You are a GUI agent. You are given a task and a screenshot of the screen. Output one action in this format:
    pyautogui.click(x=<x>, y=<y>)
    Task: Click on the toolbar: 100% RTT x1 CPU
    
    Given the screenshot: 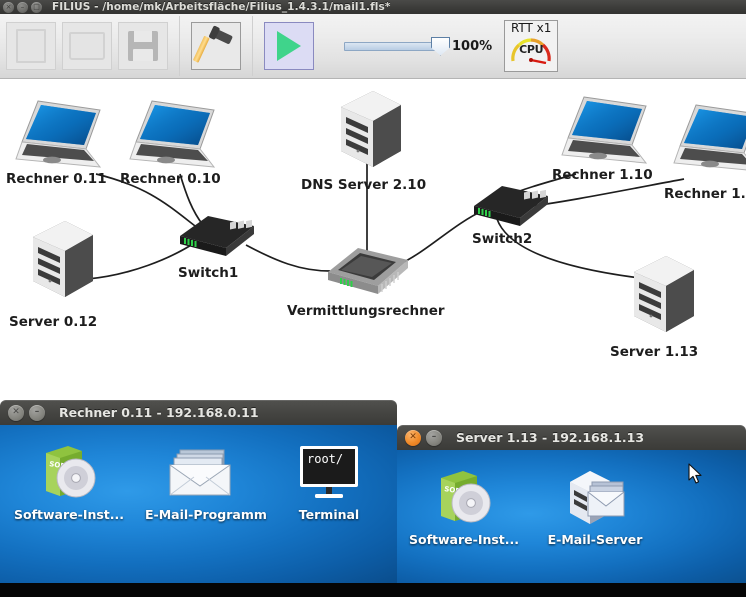 What is the action you would take?
    pyautogui.click(x=373, y=46)
    